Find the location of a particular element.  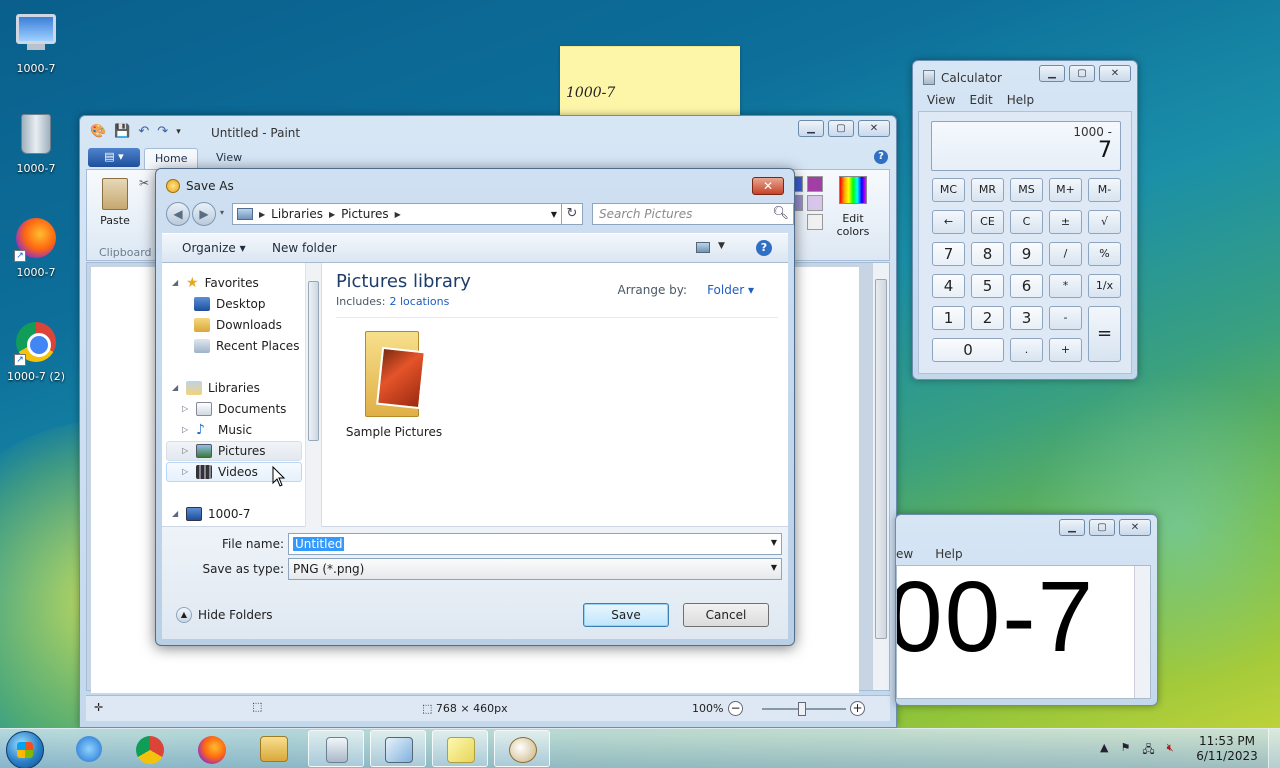

undo-icon: ↶ is located at coordinates (143, 131).